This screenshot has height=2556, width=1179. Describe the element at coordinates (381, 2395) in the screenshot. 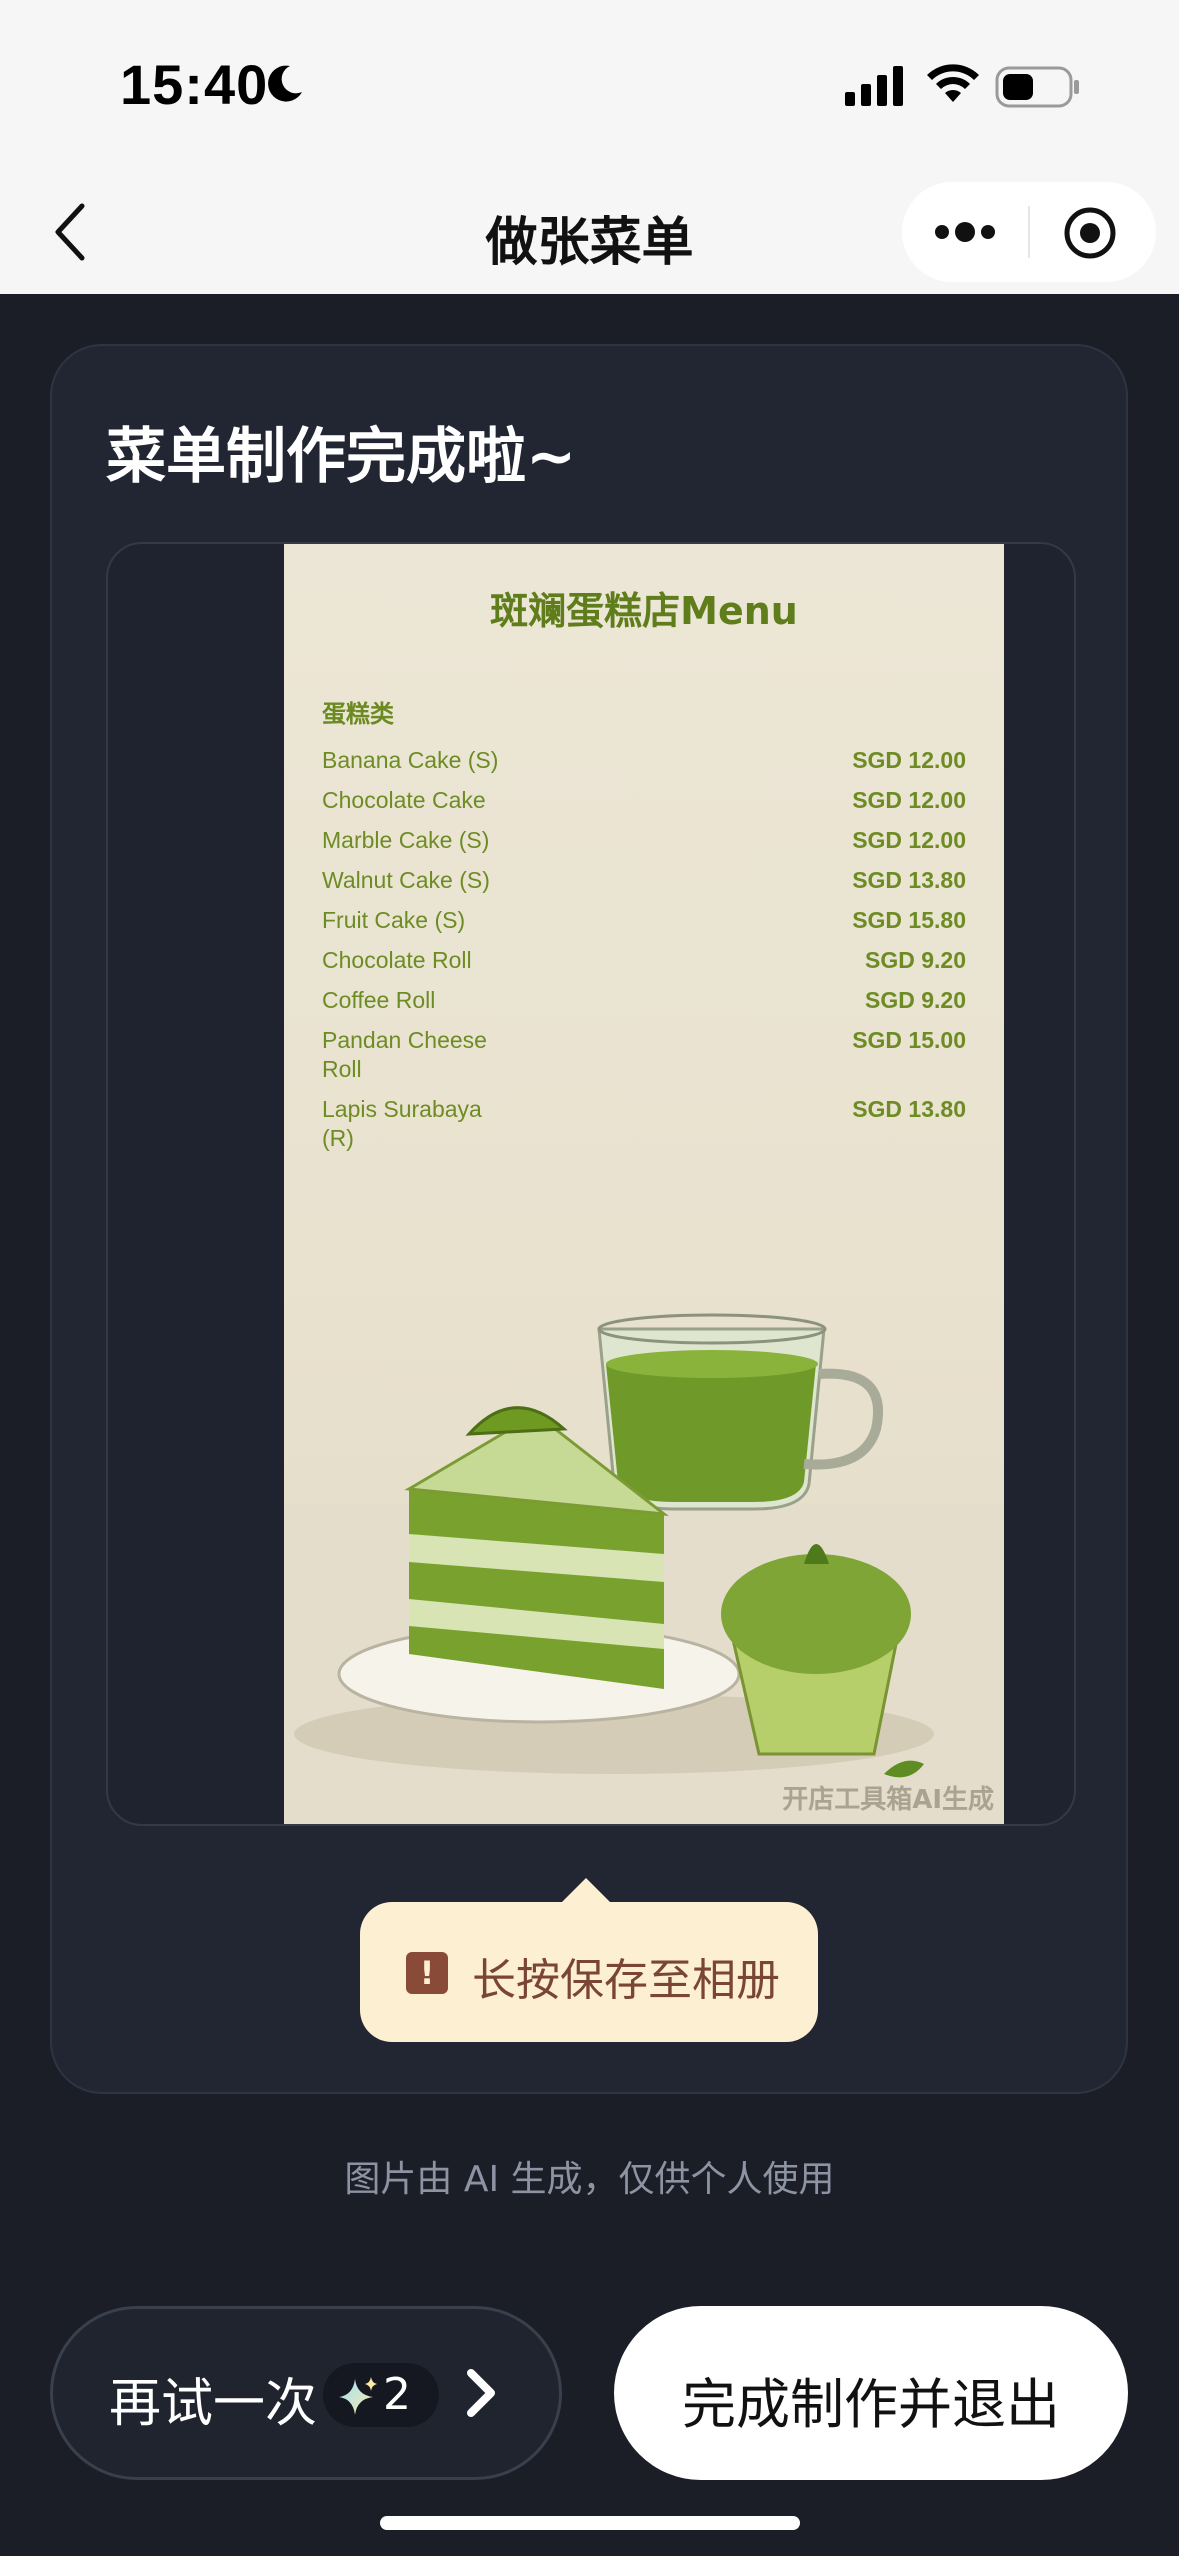

I see `retry-credit-badge: 2` at that location.